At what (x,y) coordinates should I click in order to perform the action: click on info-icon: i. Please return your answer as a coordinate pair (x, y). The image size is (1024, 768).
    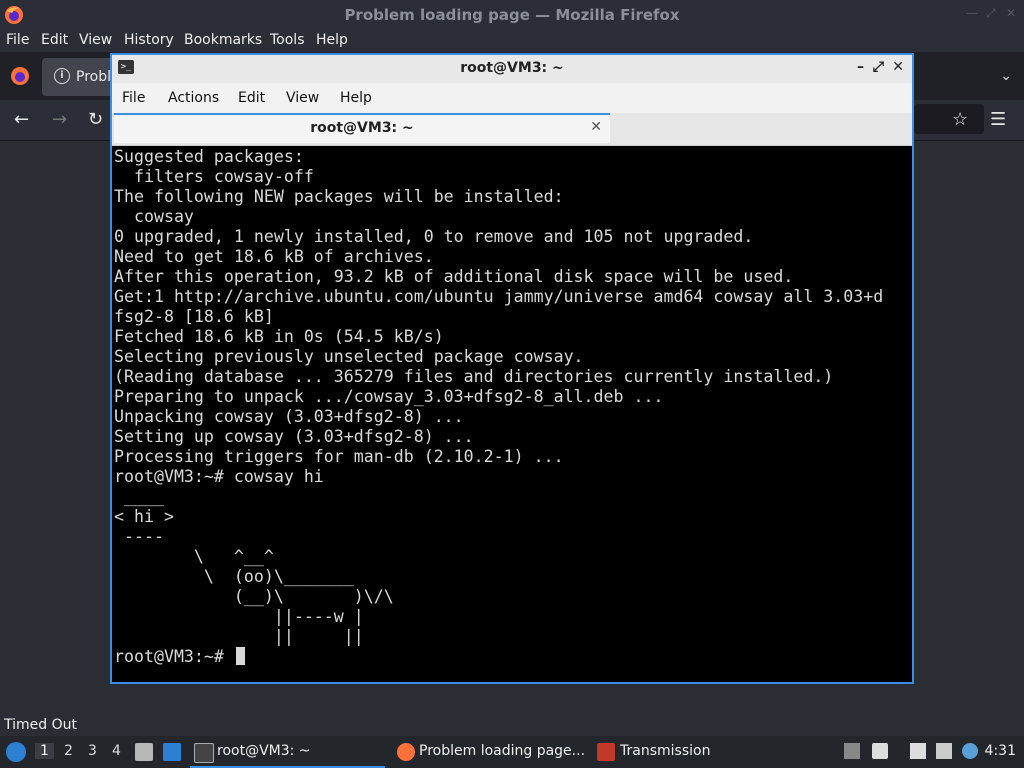
    Looking at the image, I should click on (62, 76).